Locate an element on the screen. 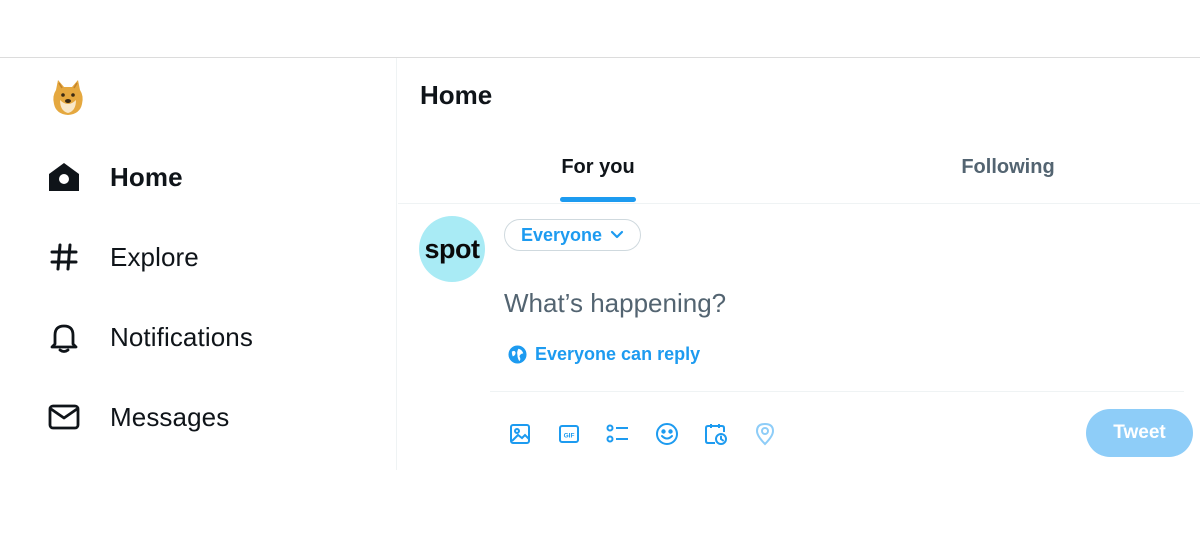 This screenshot has height=535, width=1200. sidebar-item-home: Home is located at coordinates (113, 177).